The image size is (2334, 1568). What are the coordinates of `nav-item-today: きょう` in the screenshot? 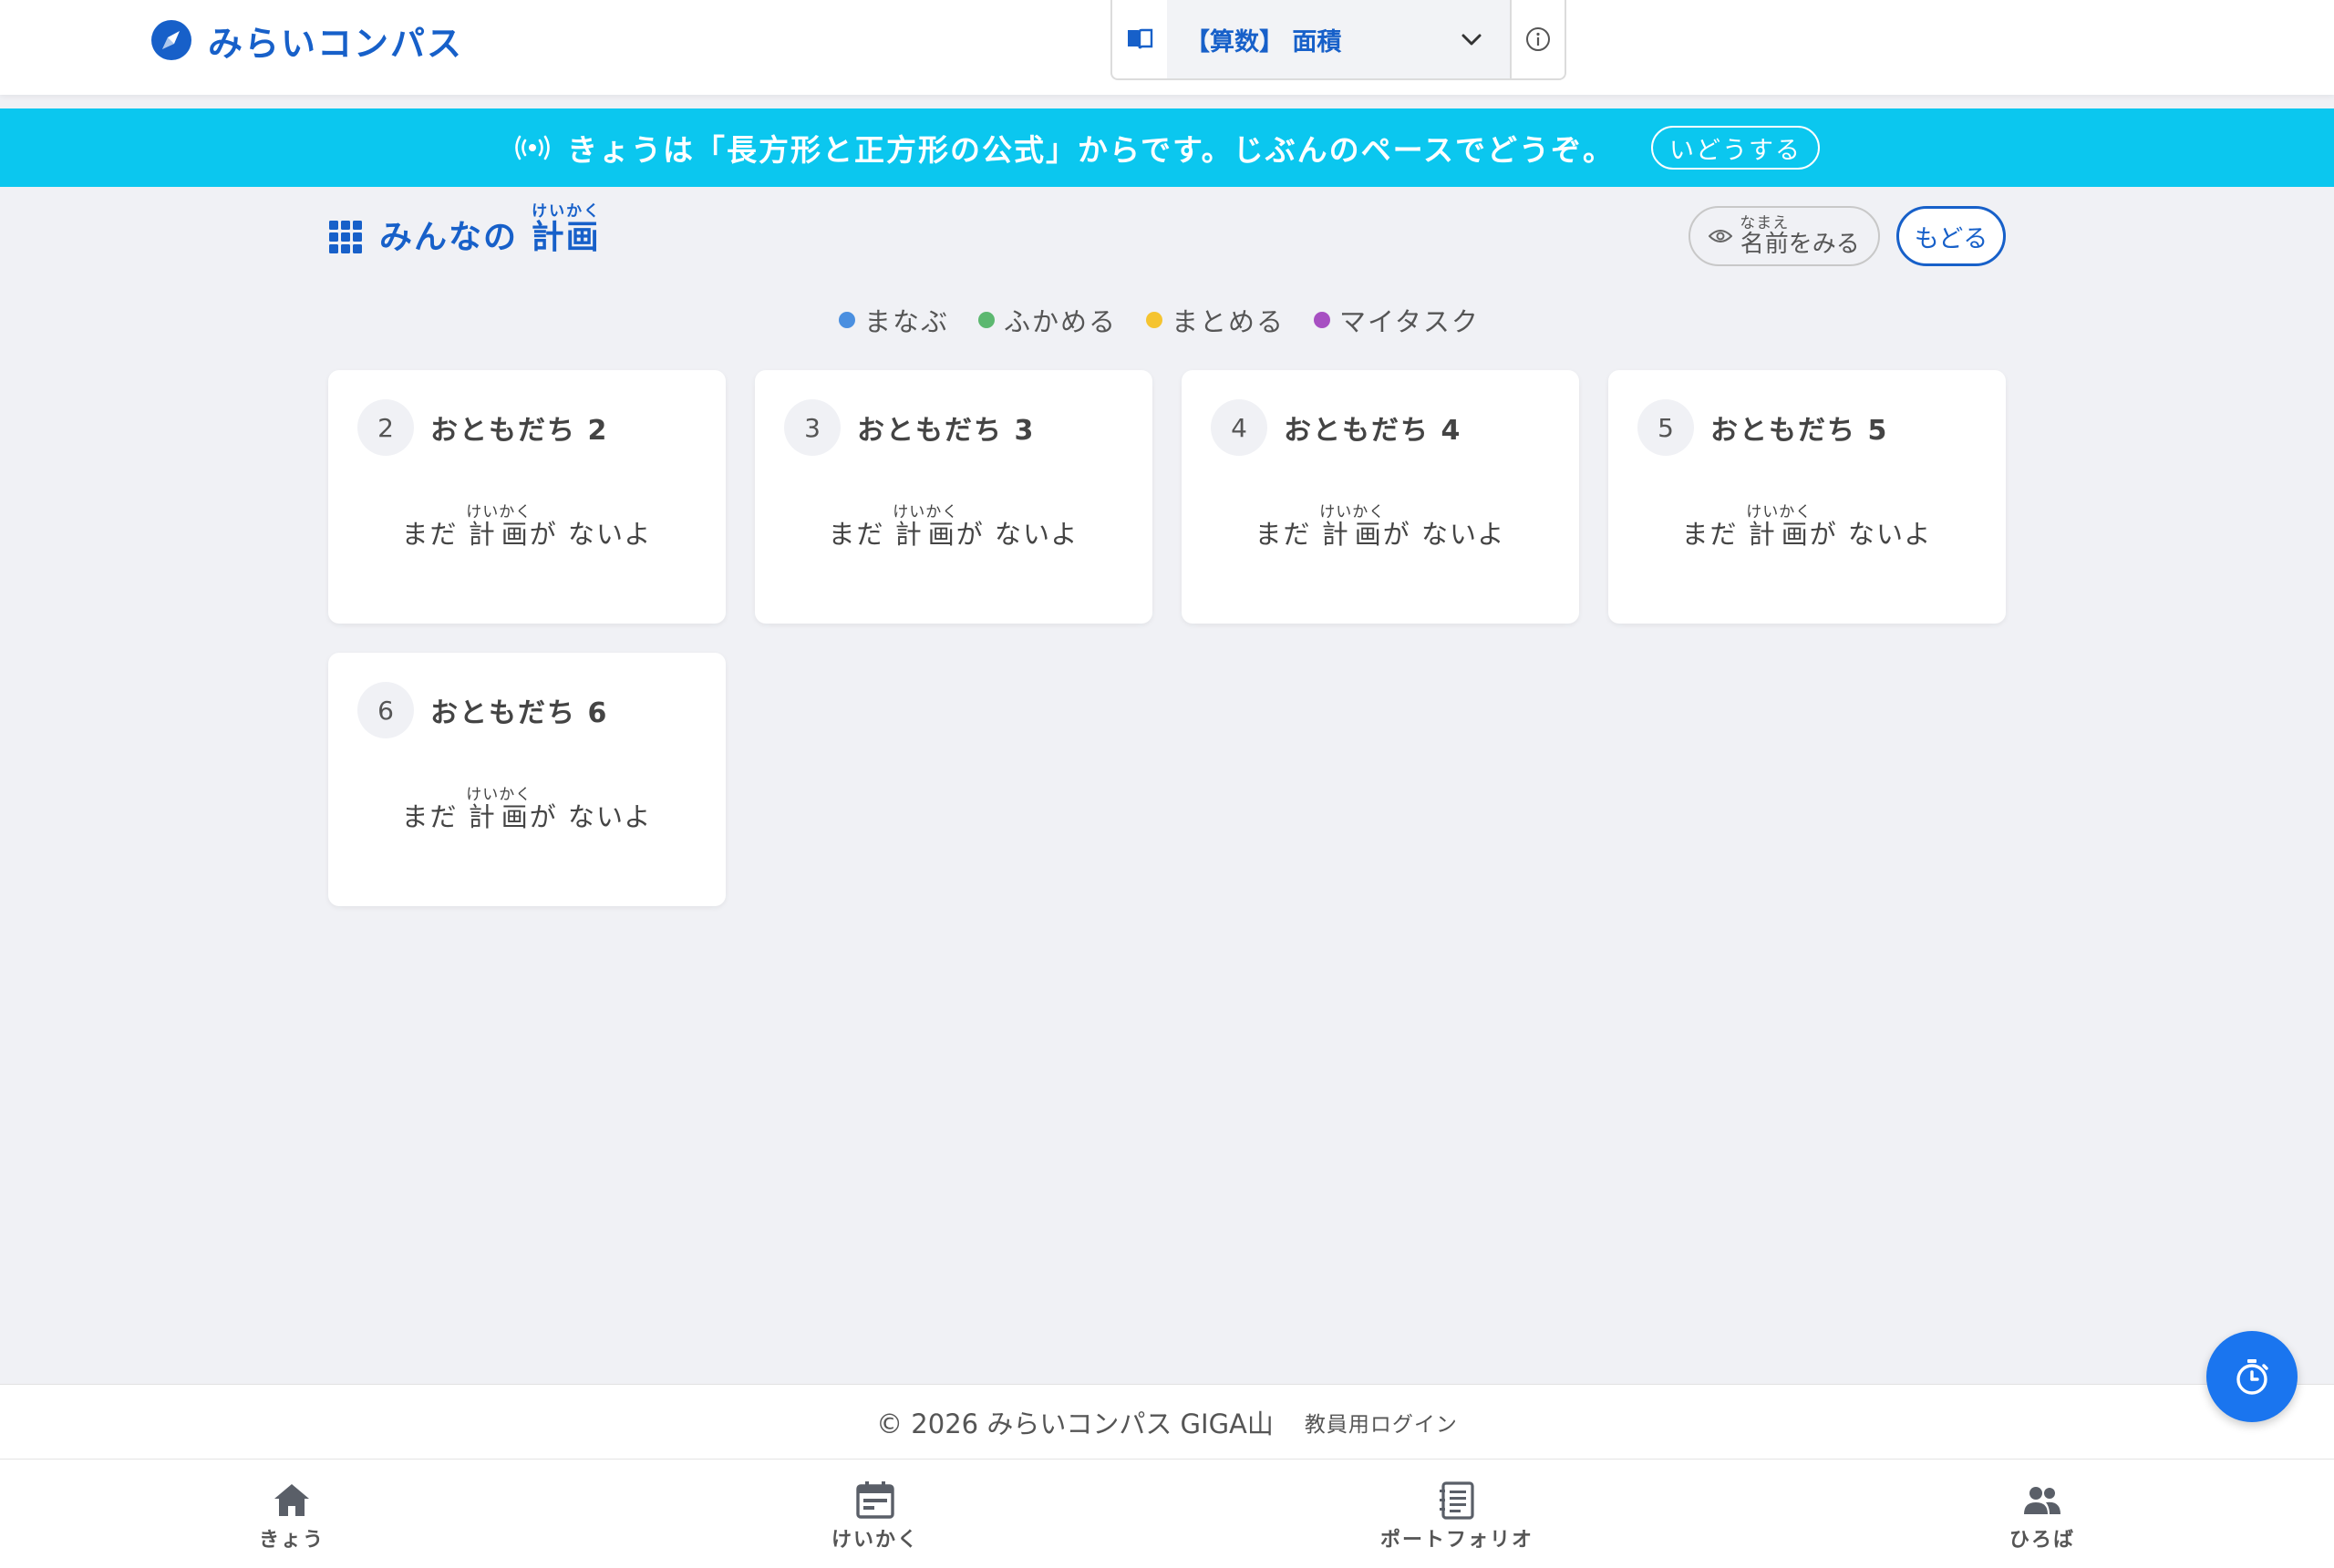 It's located at (292, 1516).